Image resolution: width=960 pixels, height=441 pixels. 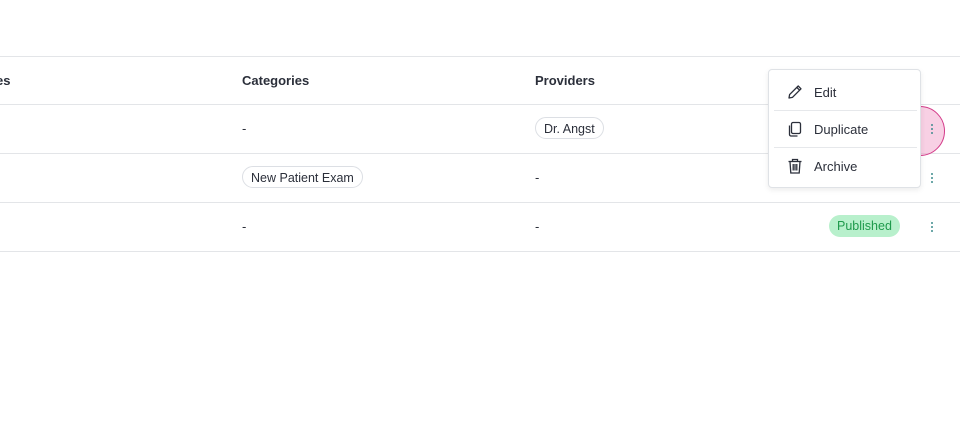 What do you see at coordinates (864, 226) in the screenshot?
I see `status-badge: Published` at bounding box center [864, 226].